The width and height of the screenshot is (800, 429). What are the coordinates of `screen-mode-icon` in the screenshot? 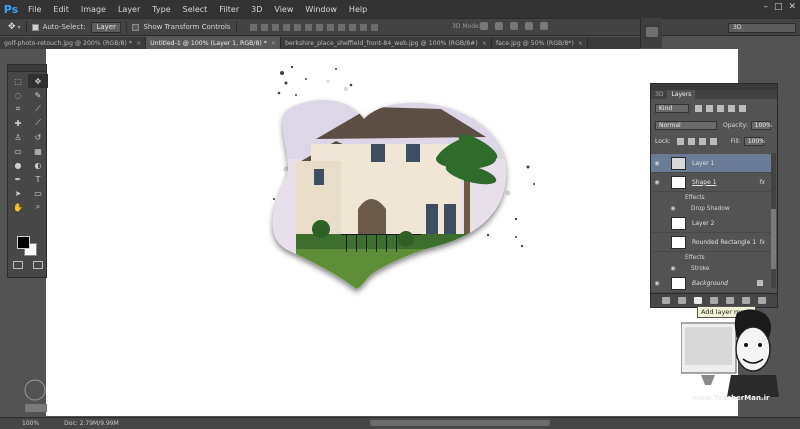 It's located at (38, 265).